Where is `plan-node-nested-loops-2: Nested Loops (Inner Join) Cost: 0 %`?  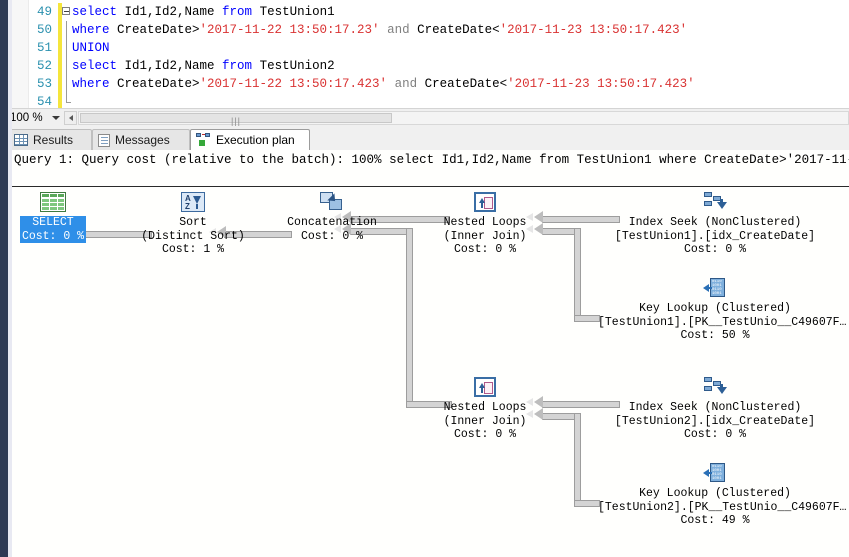
plan-node-nested-loops-2: Nested Loops (Inner Join) Cost: 0 % is located at coordinates (485, 409).